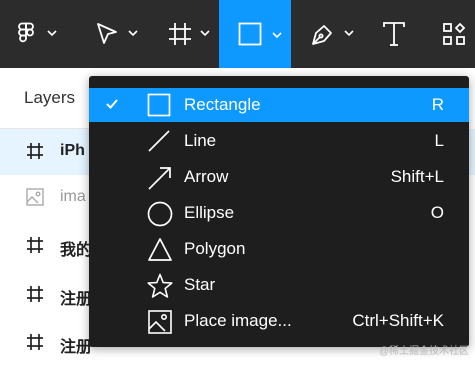 This screenshot has height=366, width=475. What do you see at coordinates (222, 104) in the screenshot?
I see `menu-item-label: Rectangle` at bounding box center [222, 104].